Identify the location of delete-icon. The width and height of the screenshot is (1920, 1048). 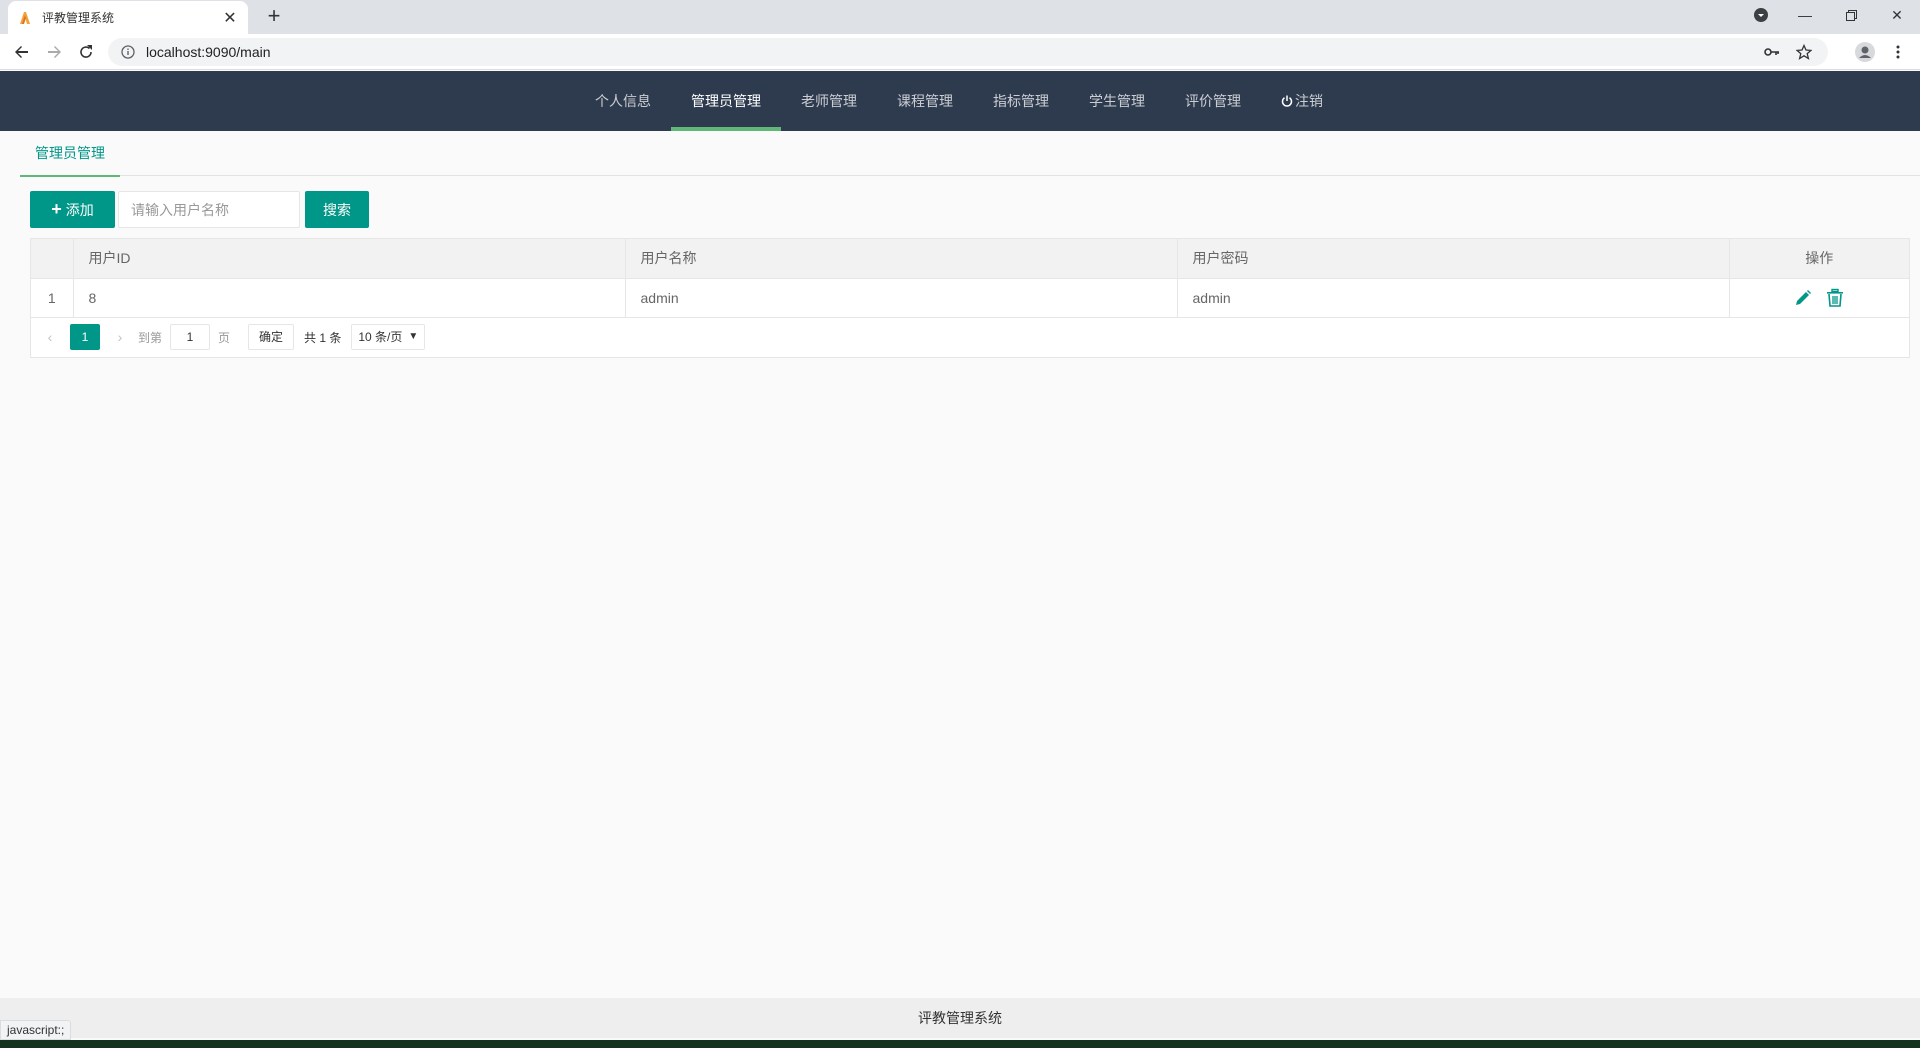
(1835, 298).